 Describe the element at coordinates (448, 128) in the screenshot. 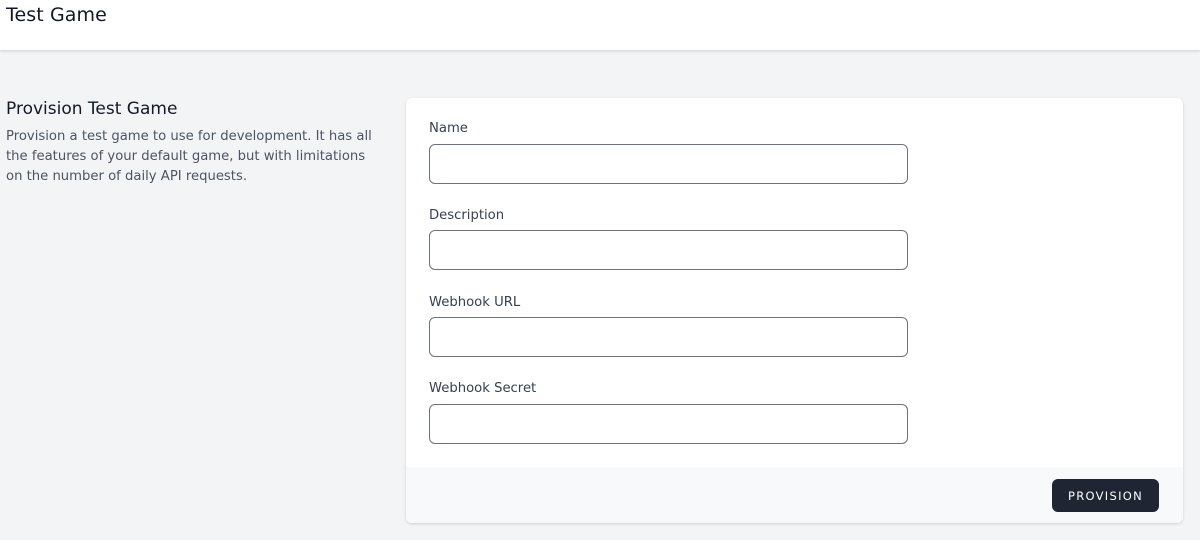

I see `name-label: Name` at that location.